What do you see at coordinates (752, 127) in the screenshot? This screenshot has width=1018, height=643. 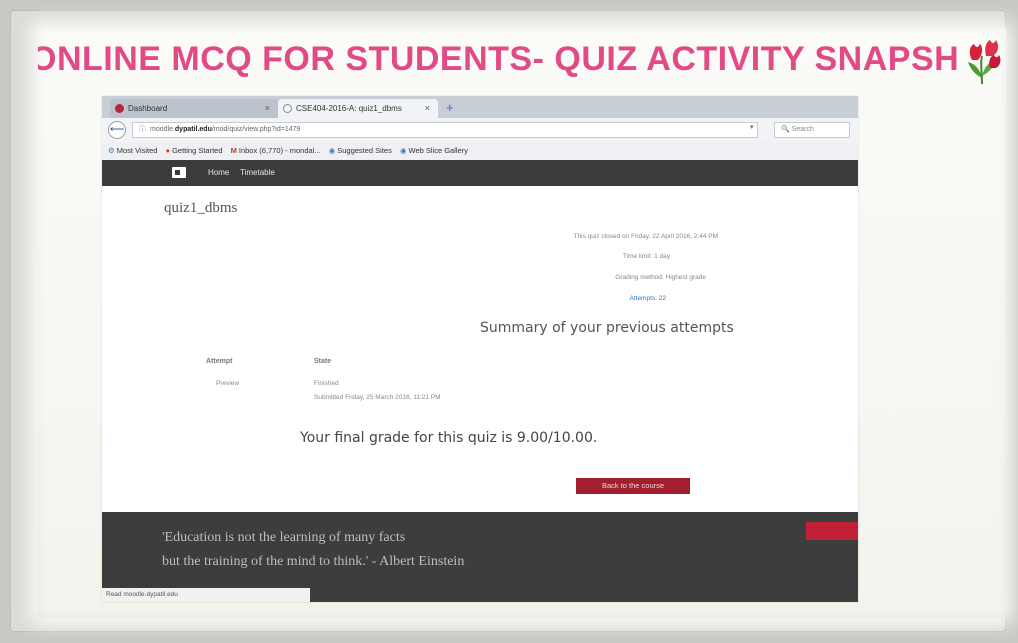 I see `chevron-down-icon: ▾` at bounding box center [752, 127].